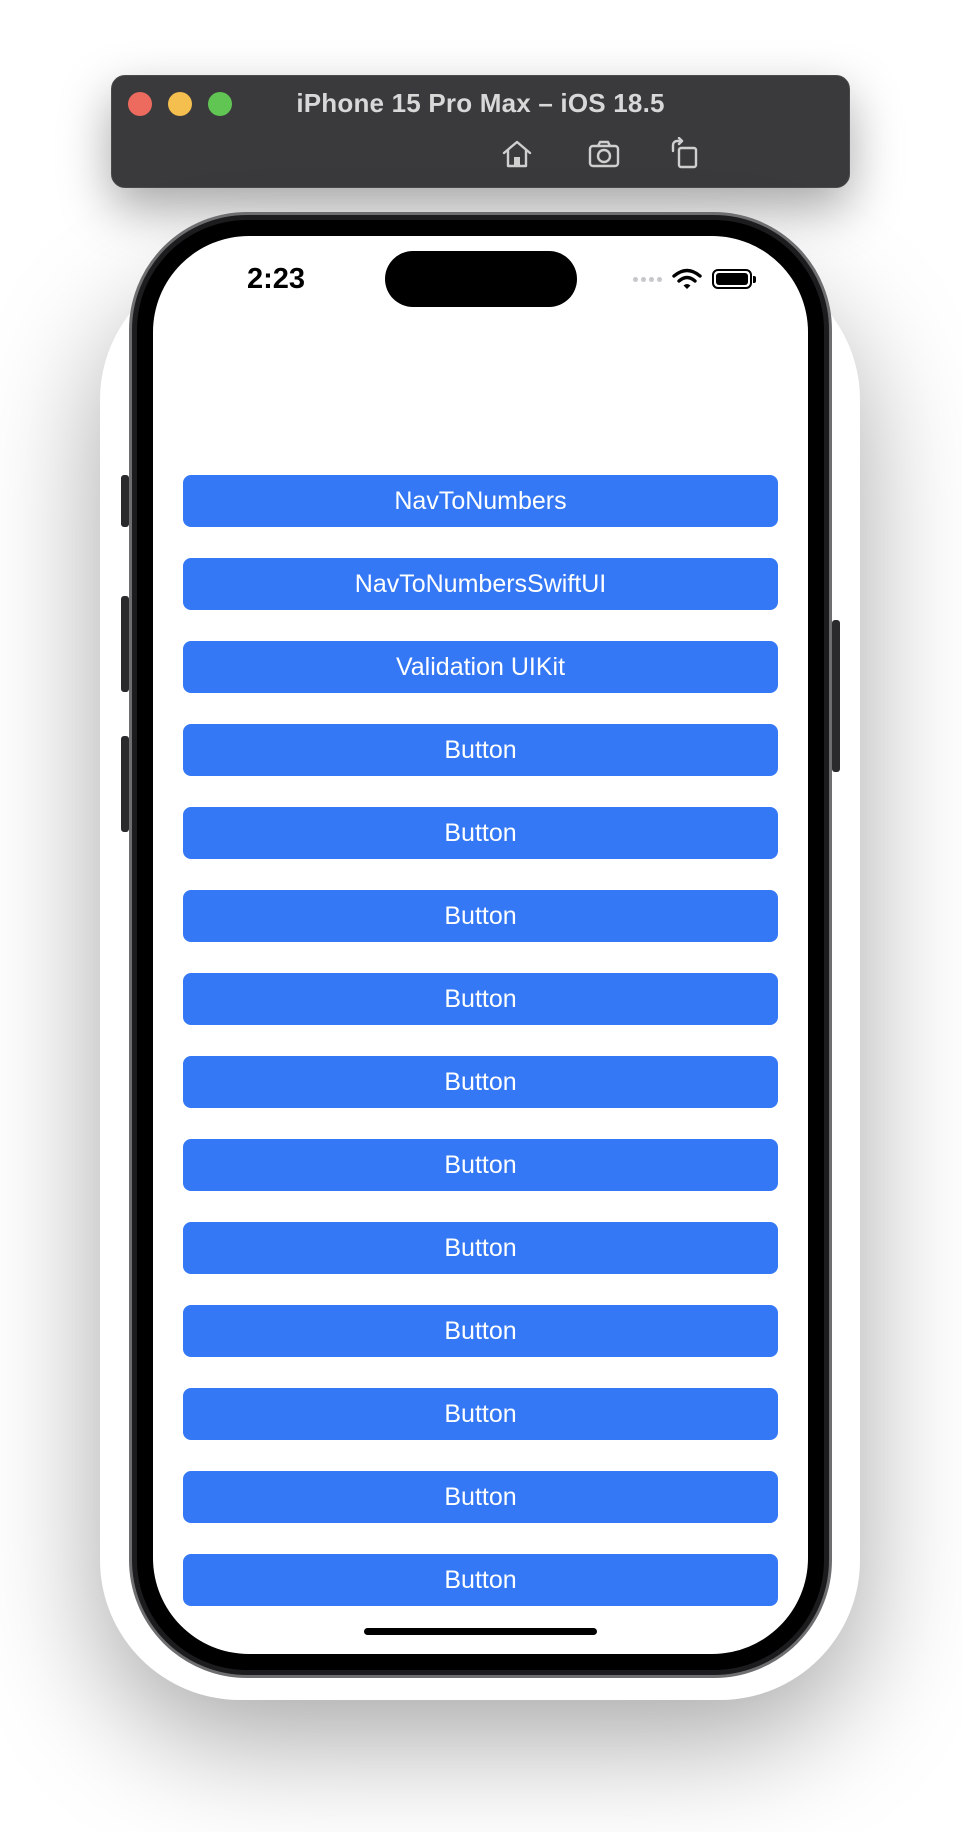 The image size is (962, 1832). I want to click on button-5: Button, so click(480, 833).